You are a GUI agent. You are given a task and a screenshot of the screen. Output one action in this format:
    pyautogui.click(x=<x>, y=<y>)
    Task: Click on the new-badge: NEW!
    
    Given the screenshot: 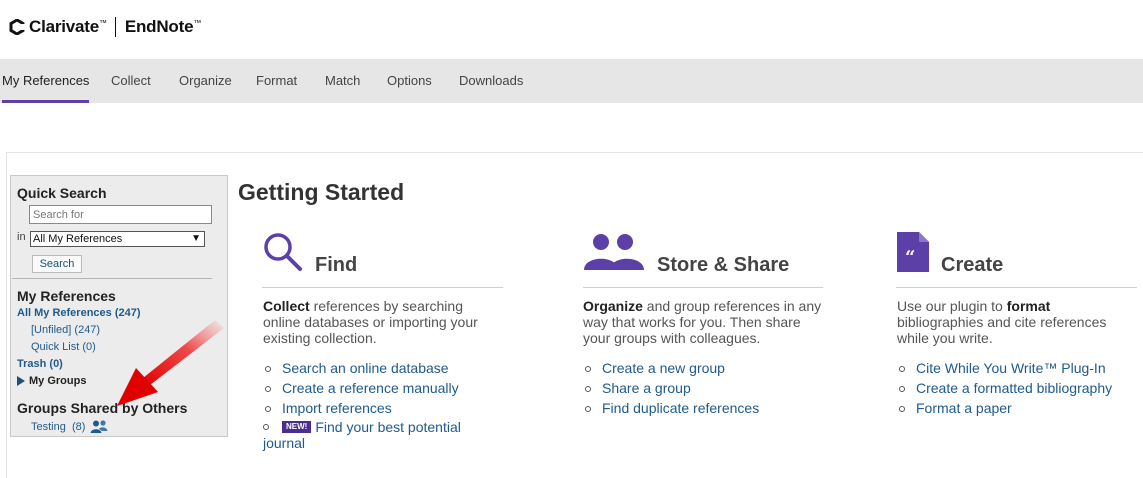 What is the action you would take?
    pyautogui.click(x=297, y=427)
    